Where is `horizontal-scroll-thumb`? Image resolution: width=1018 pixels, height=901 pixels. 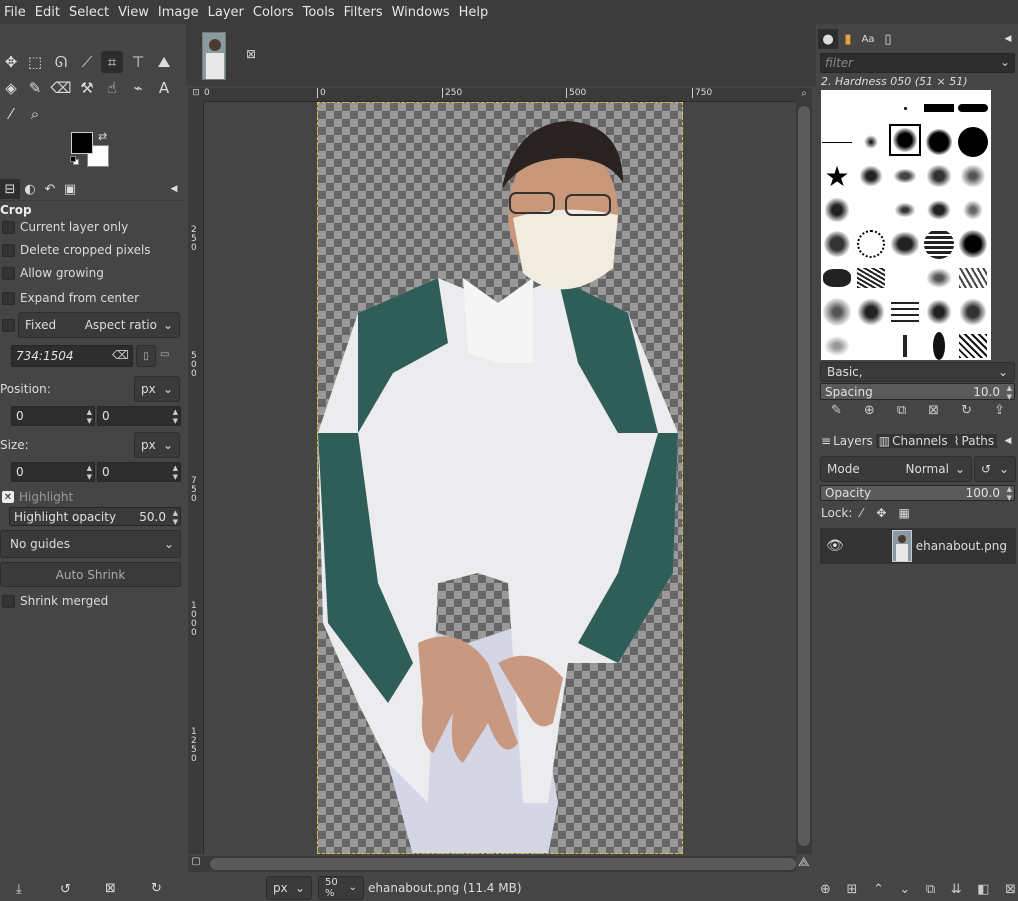
horizontal-scroll-thumb is located at coordinates (503, 864).